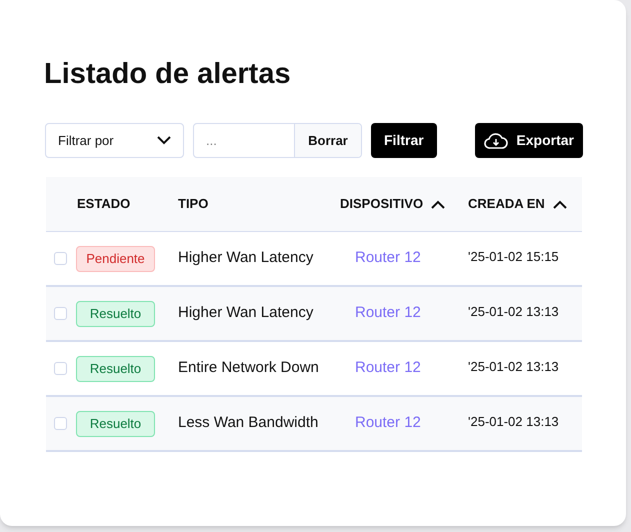 The width and height of the screenshot is (631, 532). Describe the element at coordinates (249, 423) in the screenshot. I see `alert-type: Less Wan Bandwidth` at that location.